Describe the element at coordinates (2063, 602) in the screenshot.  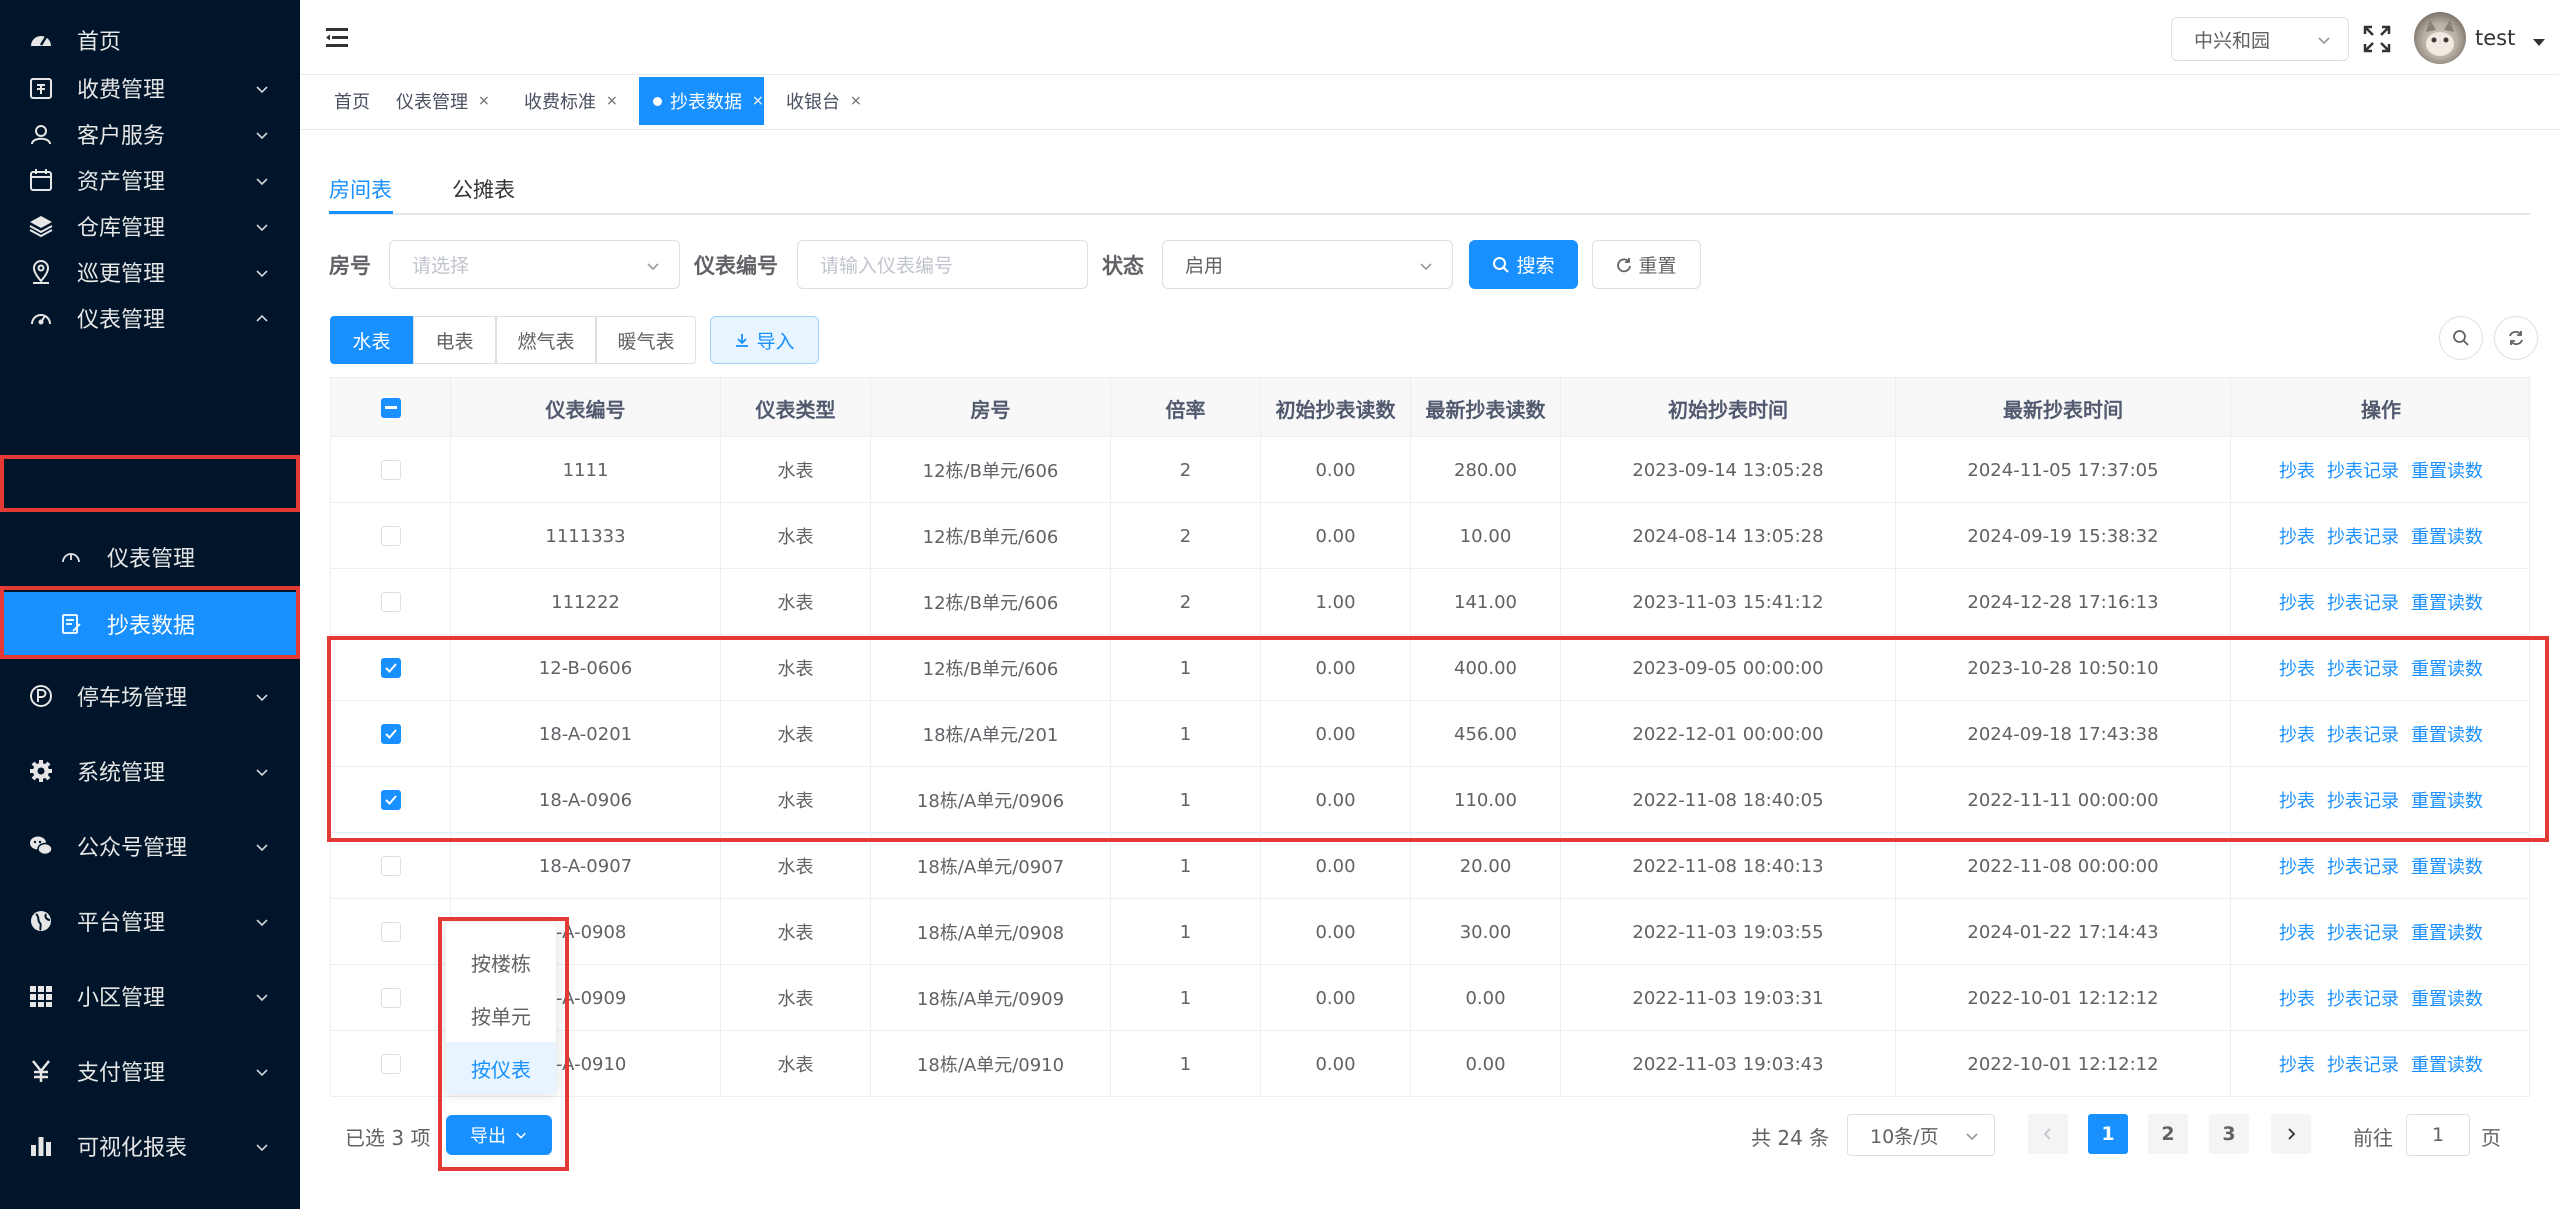
I see `cell-value: 2024-12-28 17:16:13` at that location.